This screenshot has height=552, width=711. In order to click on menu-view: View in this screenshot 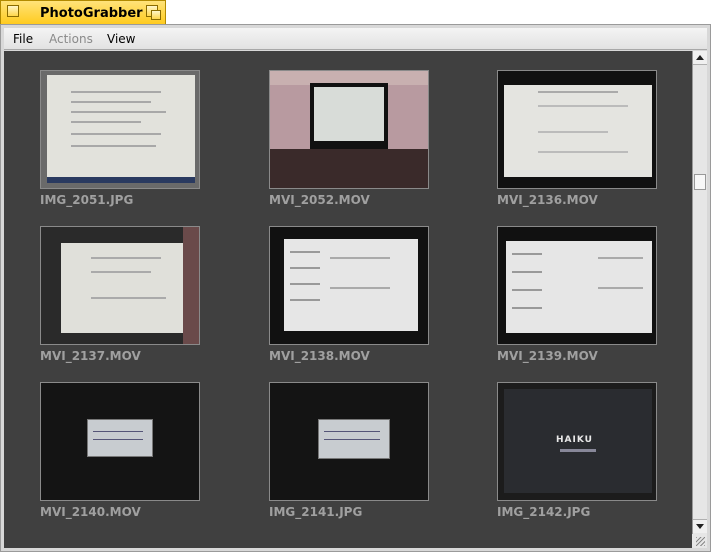, I will do `click(121, 39)`.